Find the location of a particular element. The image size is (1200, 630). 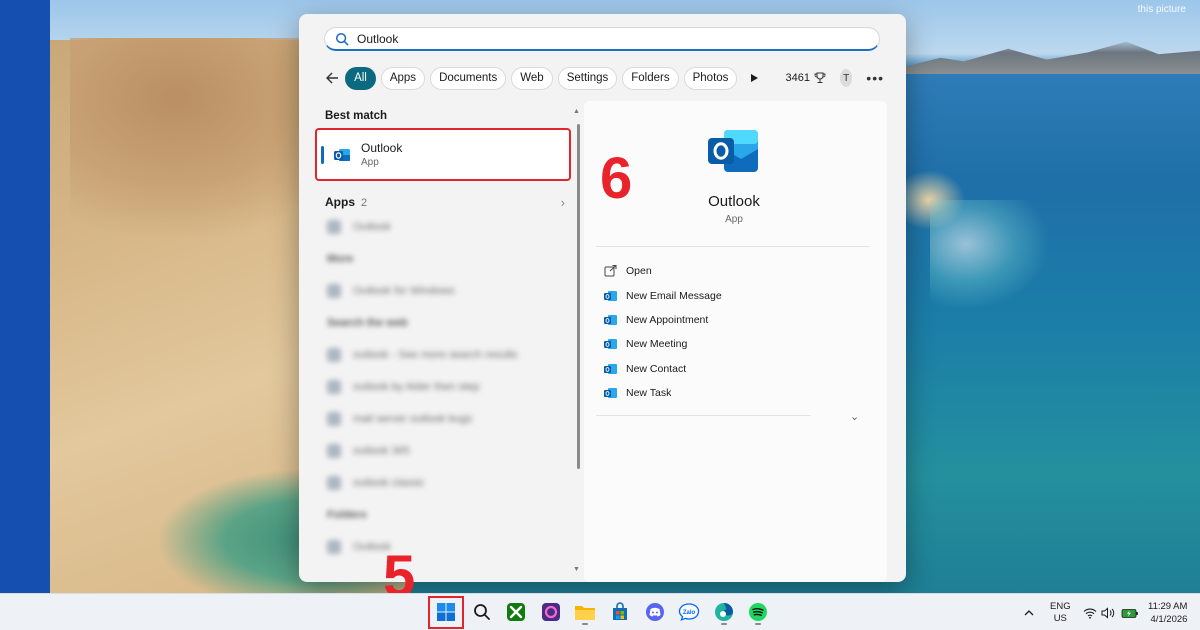

action-new-contact: New Contact is located at coordinates (734, 369).